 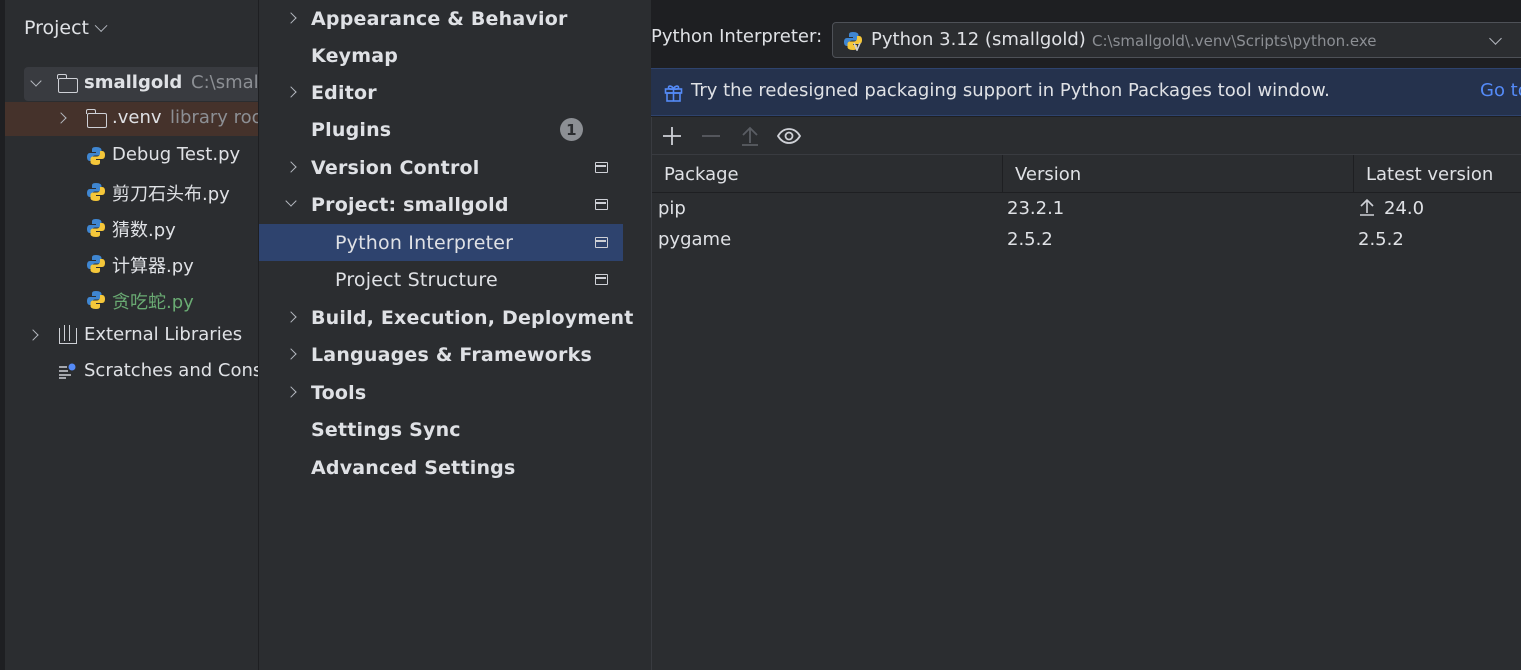 What do you see at coordinates (441, 55) in the screenshot?
I see `nav-keymap: Keymap` at bounding box center [441, 55].